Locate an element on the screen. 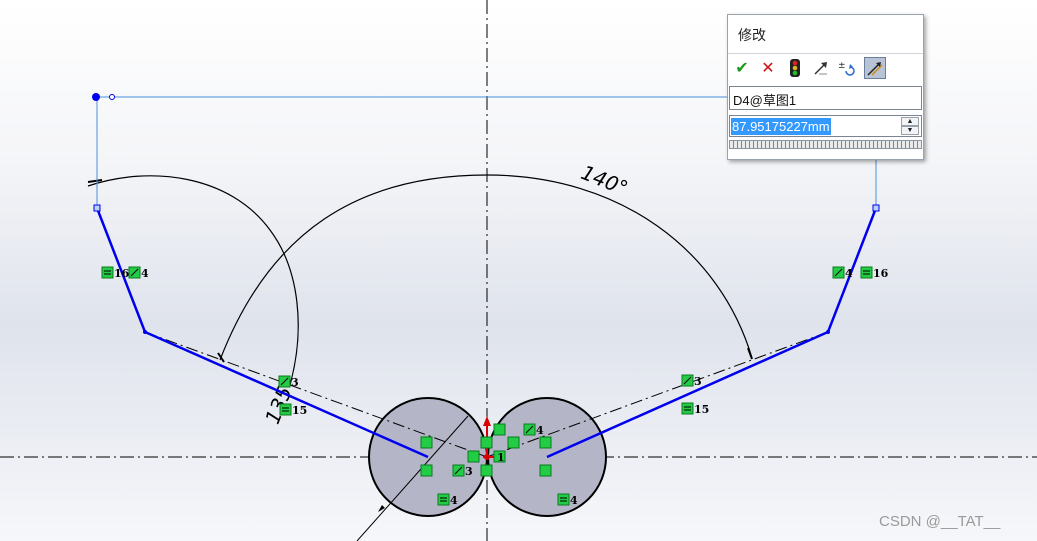 The height and width of the screenshot is (541, 1037). reverse-arrow-icon is located at coordinates (820, 68).